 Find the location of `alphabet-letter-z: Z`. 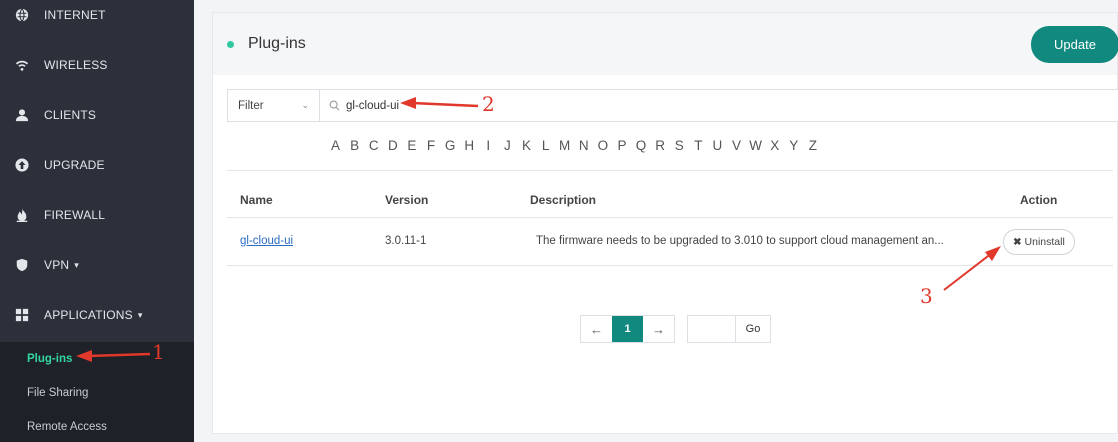

alphabet-letter-z: Z is located at coordinates (812, 145).